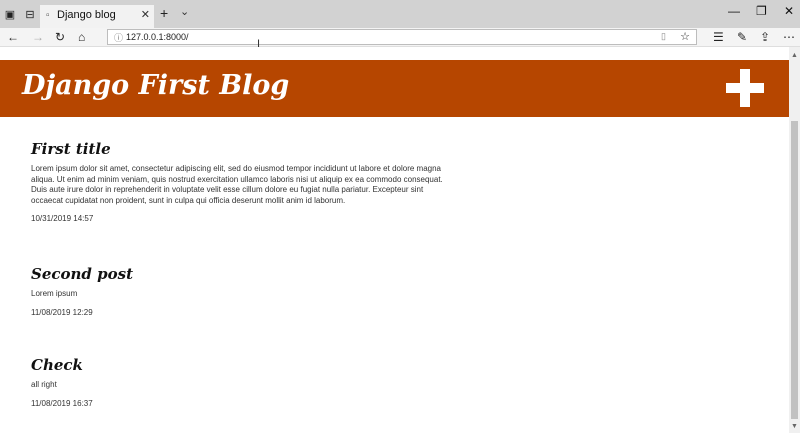  What do you see at coordinates (685, 36) in the screenshot?
I see `favorite-star-icon: ☆` at bounding box center [685, 36].